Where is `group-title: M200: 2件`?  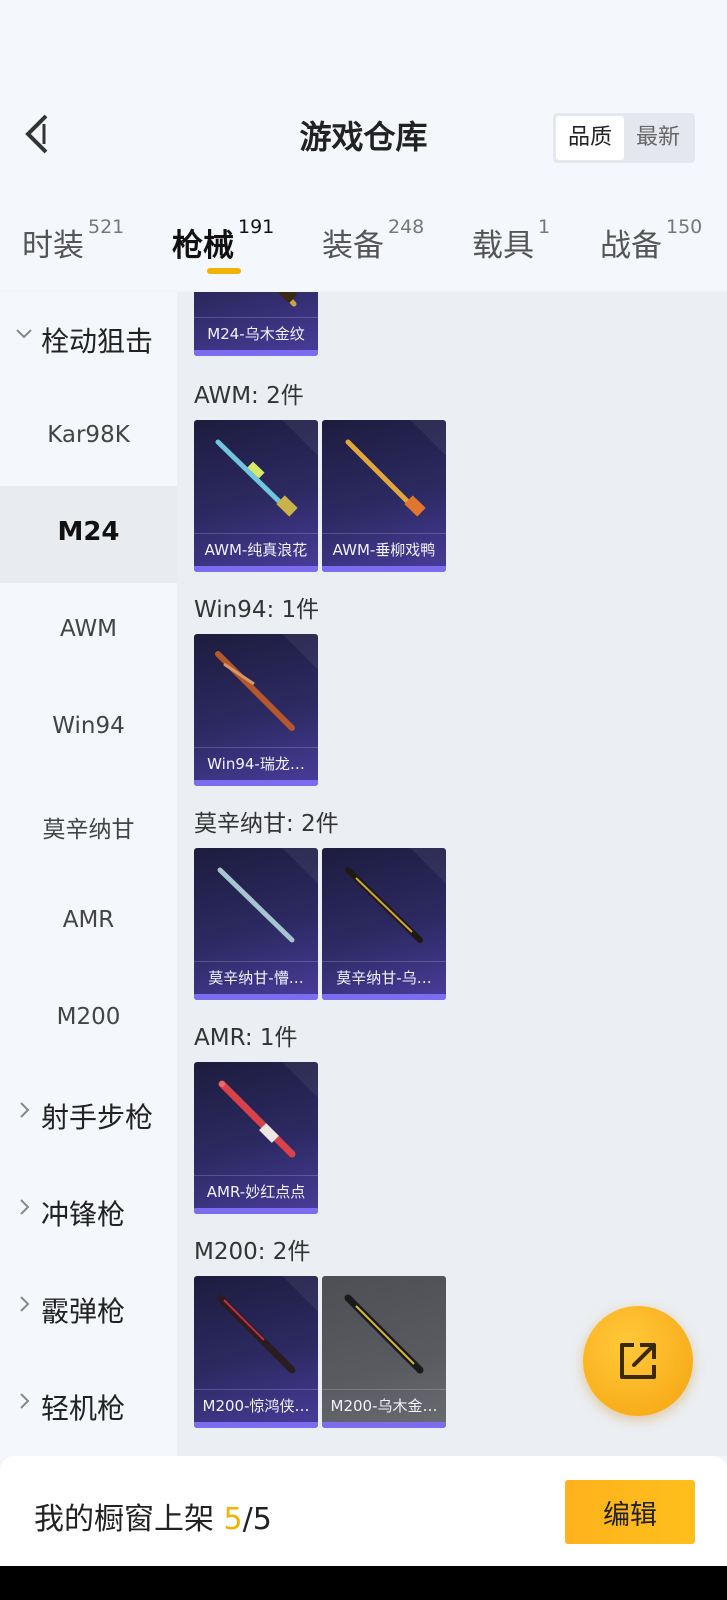 group-title: M200: 2件 is located at coordinates (252, 1252).